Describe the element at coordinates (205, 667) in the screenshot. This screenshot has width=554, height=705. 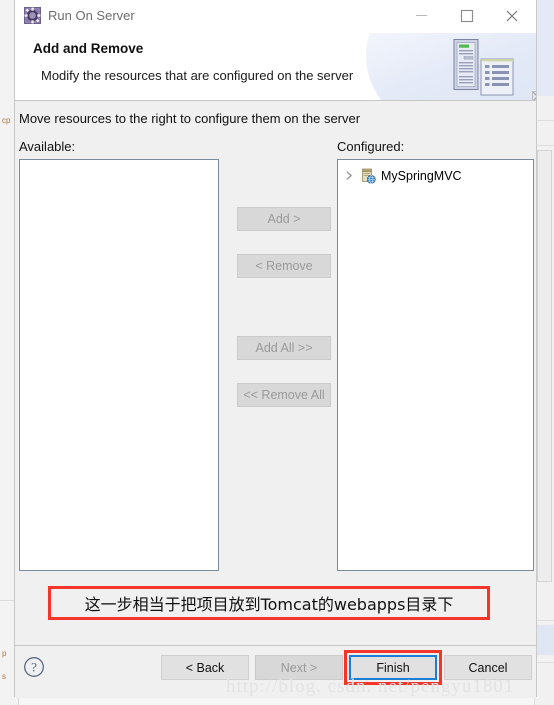
I see `back-button: < Back` at that location.